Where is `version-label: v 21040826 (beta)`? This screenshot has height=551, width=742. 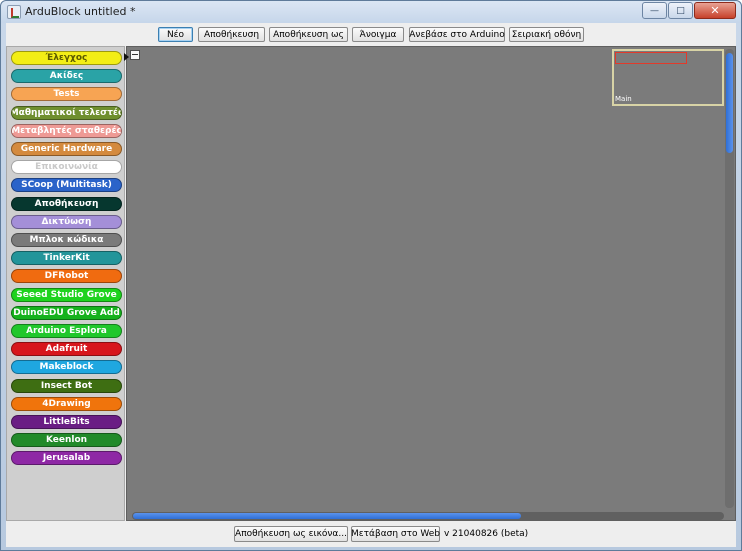
version-label: v 21040826 (beta) is located at coordinates (486, 534).